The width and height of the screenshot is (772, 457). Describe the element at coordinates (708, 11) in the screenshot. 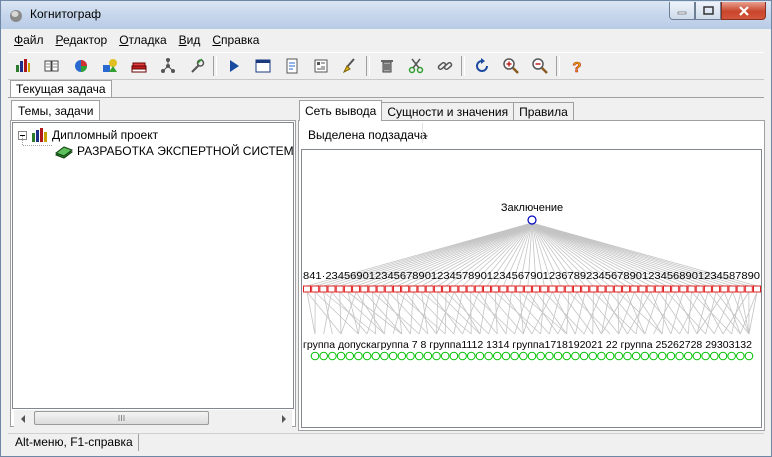

I see `maximize-button` at that location.